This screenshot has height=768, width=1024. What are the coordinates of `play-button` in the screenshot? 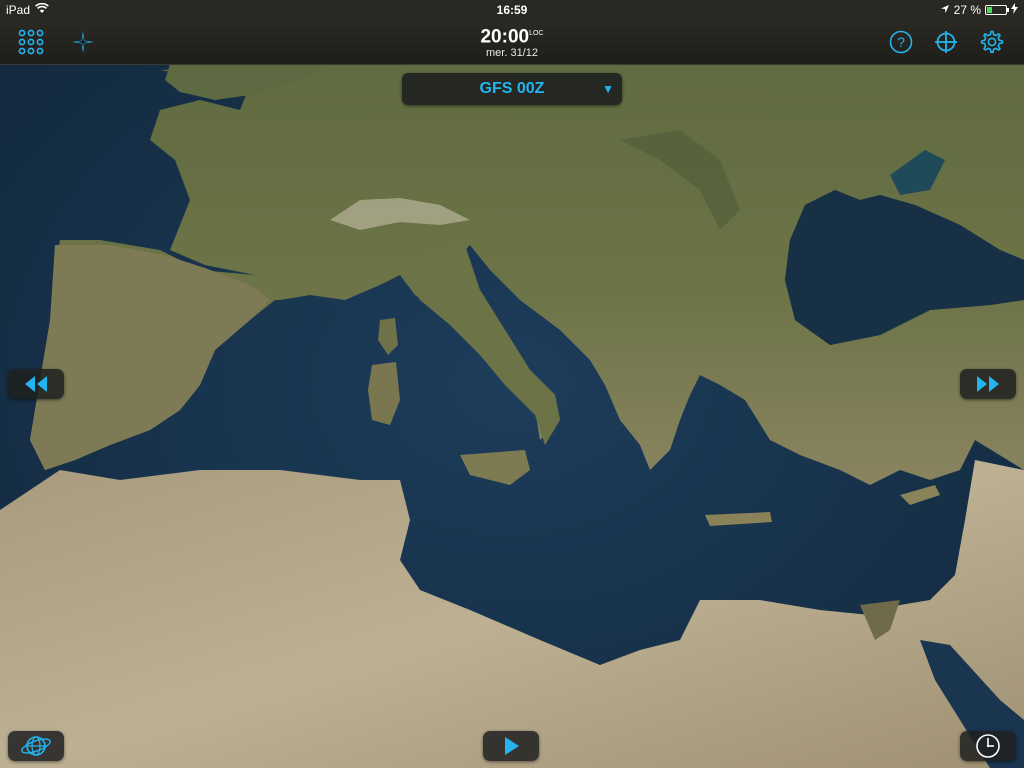 It's located at (511, 746).